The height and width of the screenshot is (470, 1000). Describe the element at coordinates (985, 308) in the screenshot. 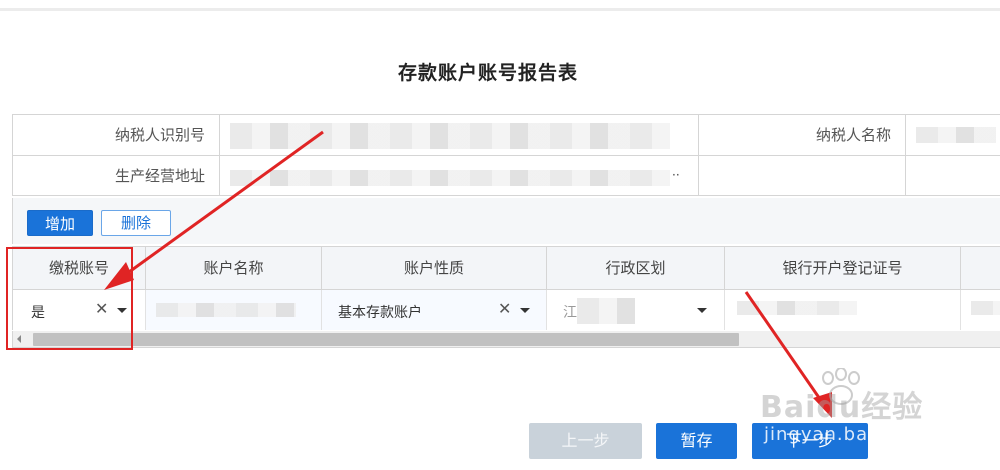

I see `redacted-overflow` at that location.